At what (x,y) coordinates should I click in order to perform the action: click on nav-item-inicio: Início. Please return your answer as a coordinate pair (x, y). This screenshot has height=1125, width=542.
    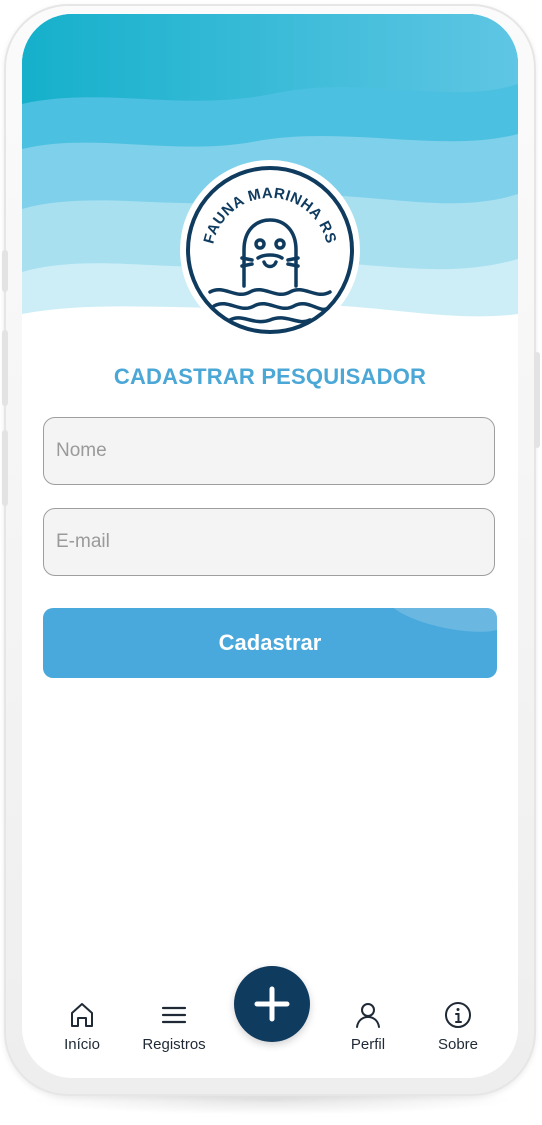
    Looking at the image, I should click on (82, 1026).